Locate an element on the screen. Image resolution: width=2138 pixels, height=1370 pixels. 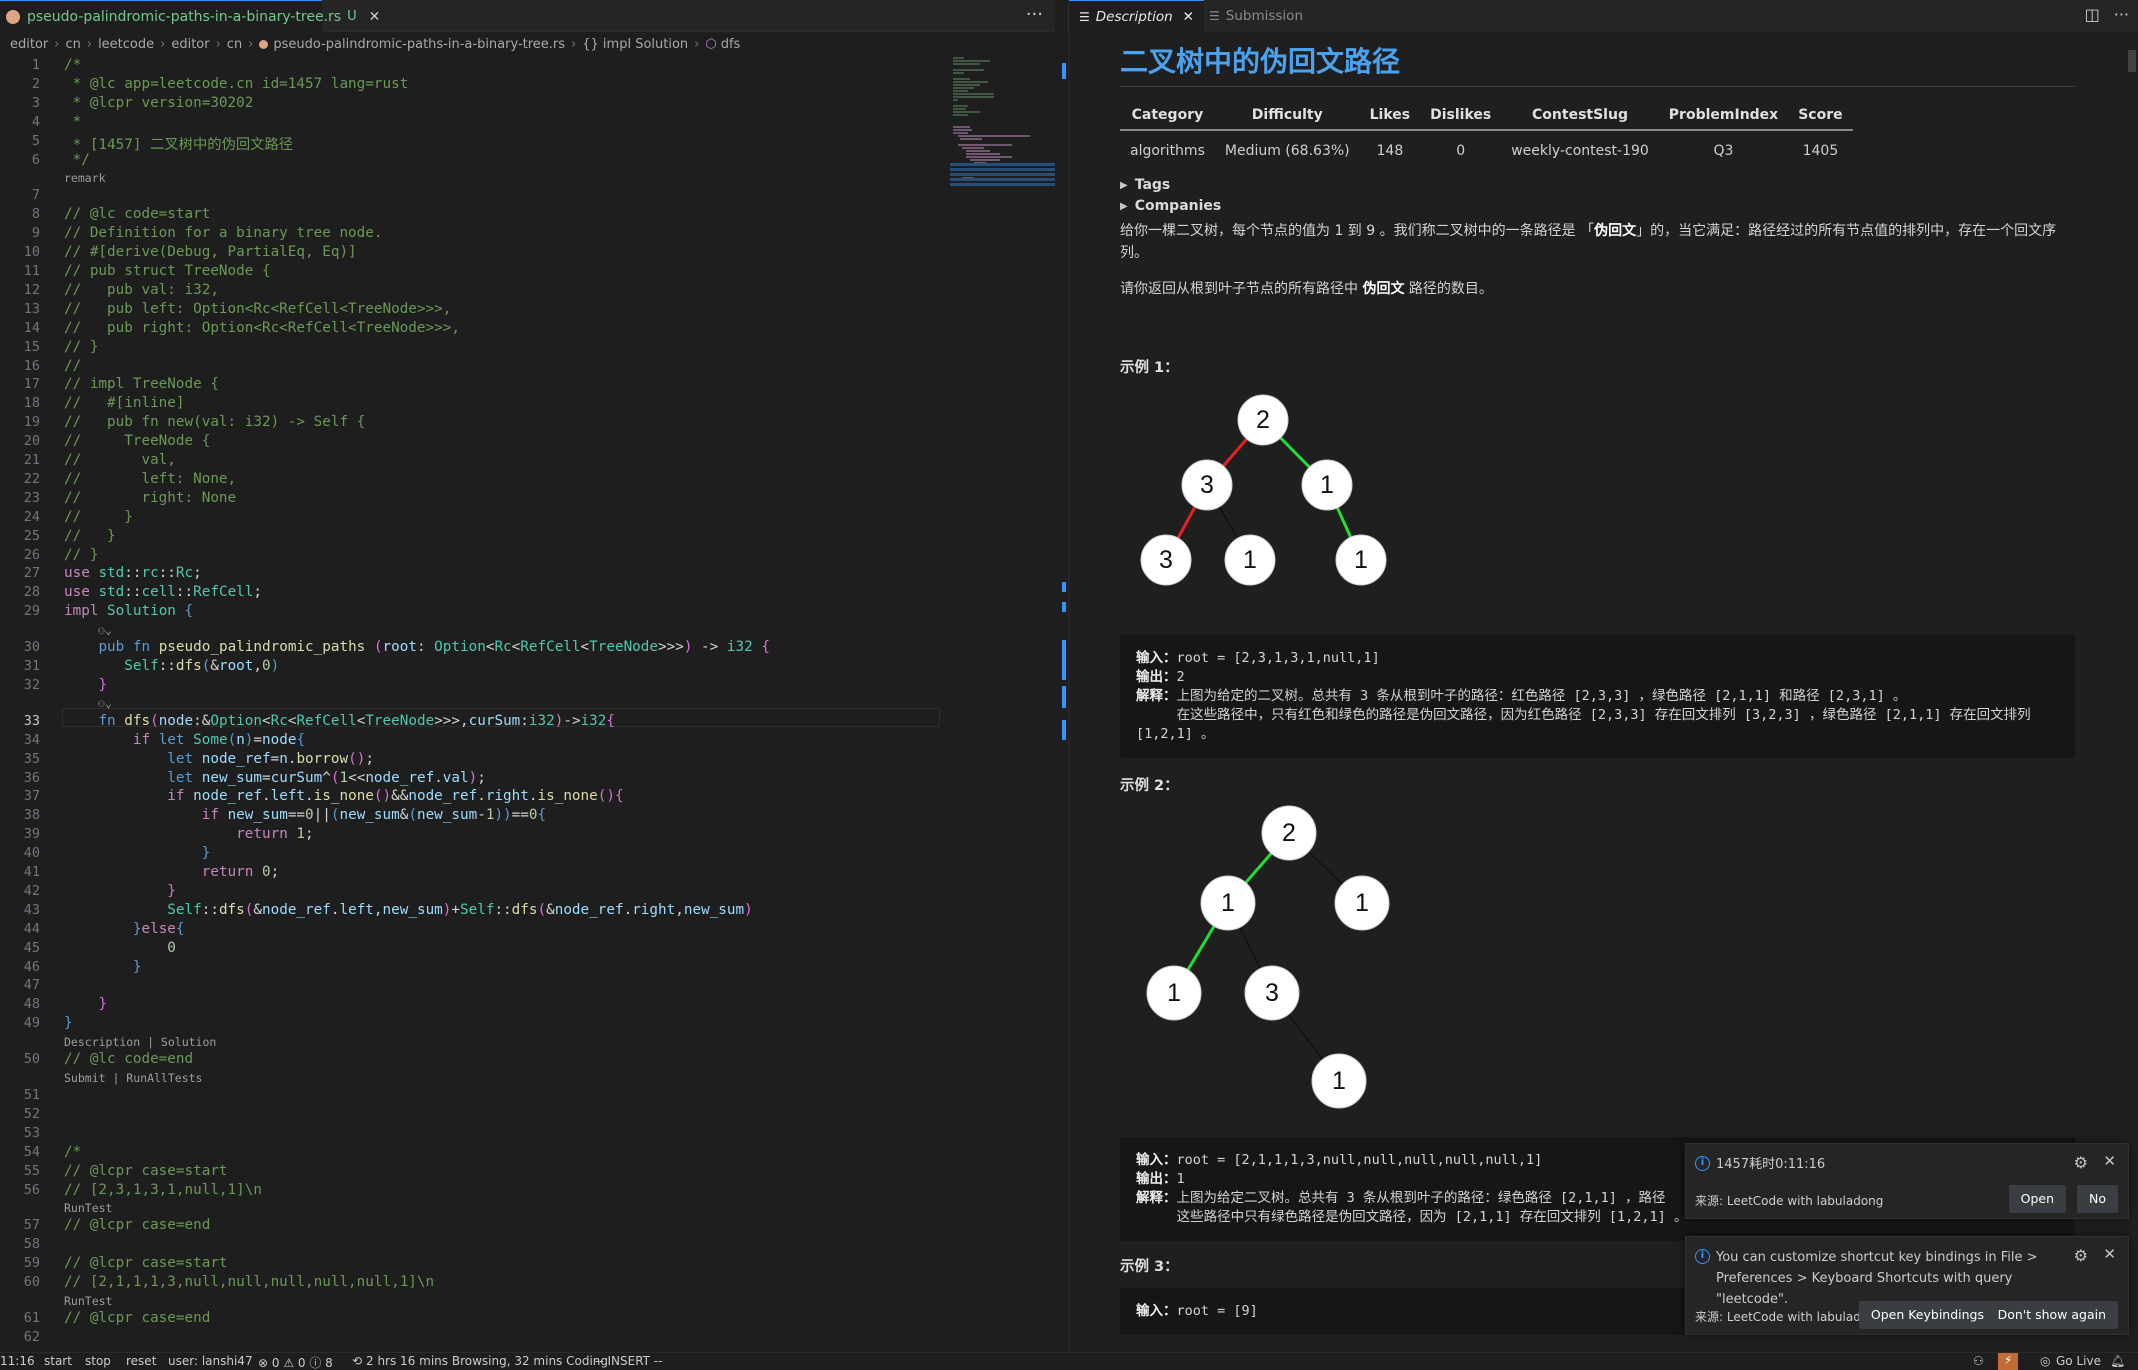
code-line: // impl TreeNode { is located at coordinates (141, 384).